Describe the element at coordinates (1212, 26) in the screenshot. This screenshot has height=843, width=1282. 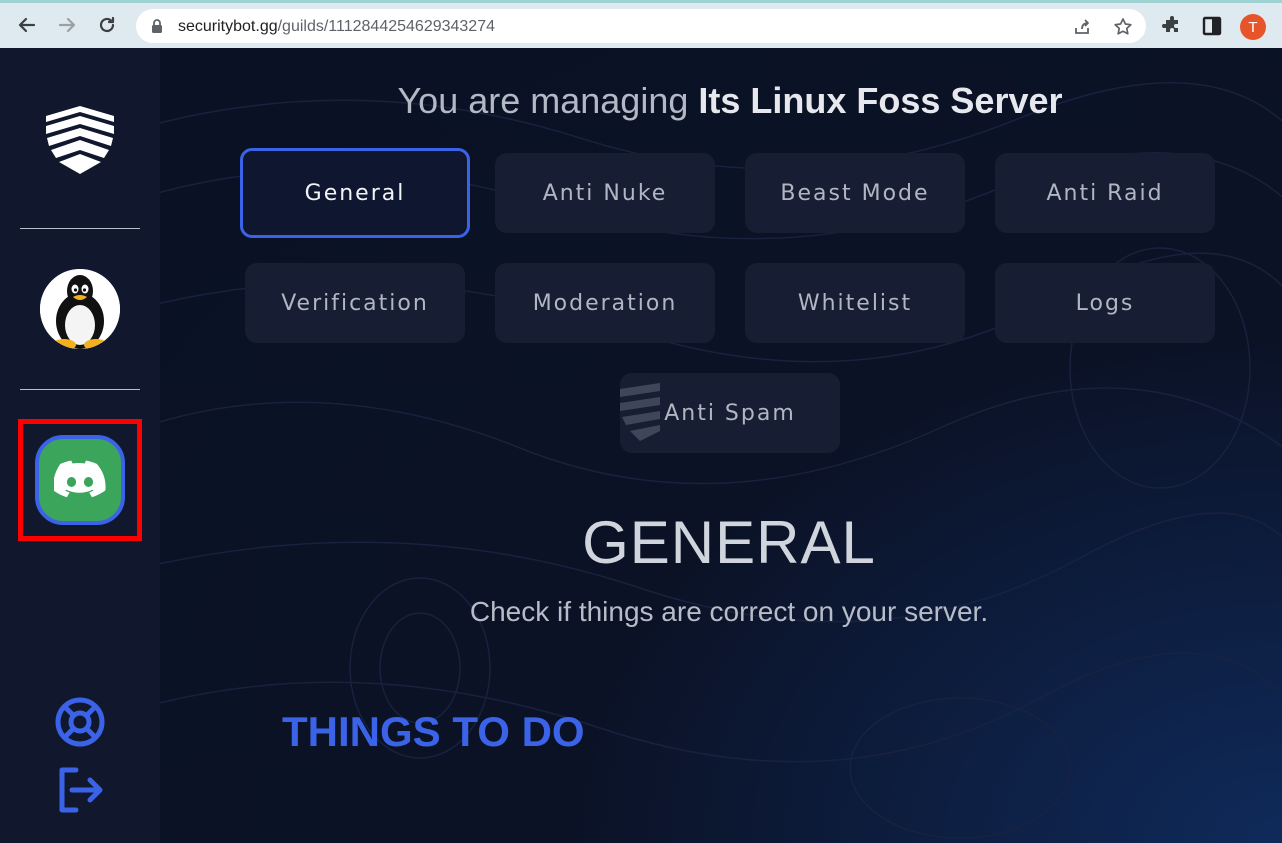
I see `side-panel-icon` at that location.